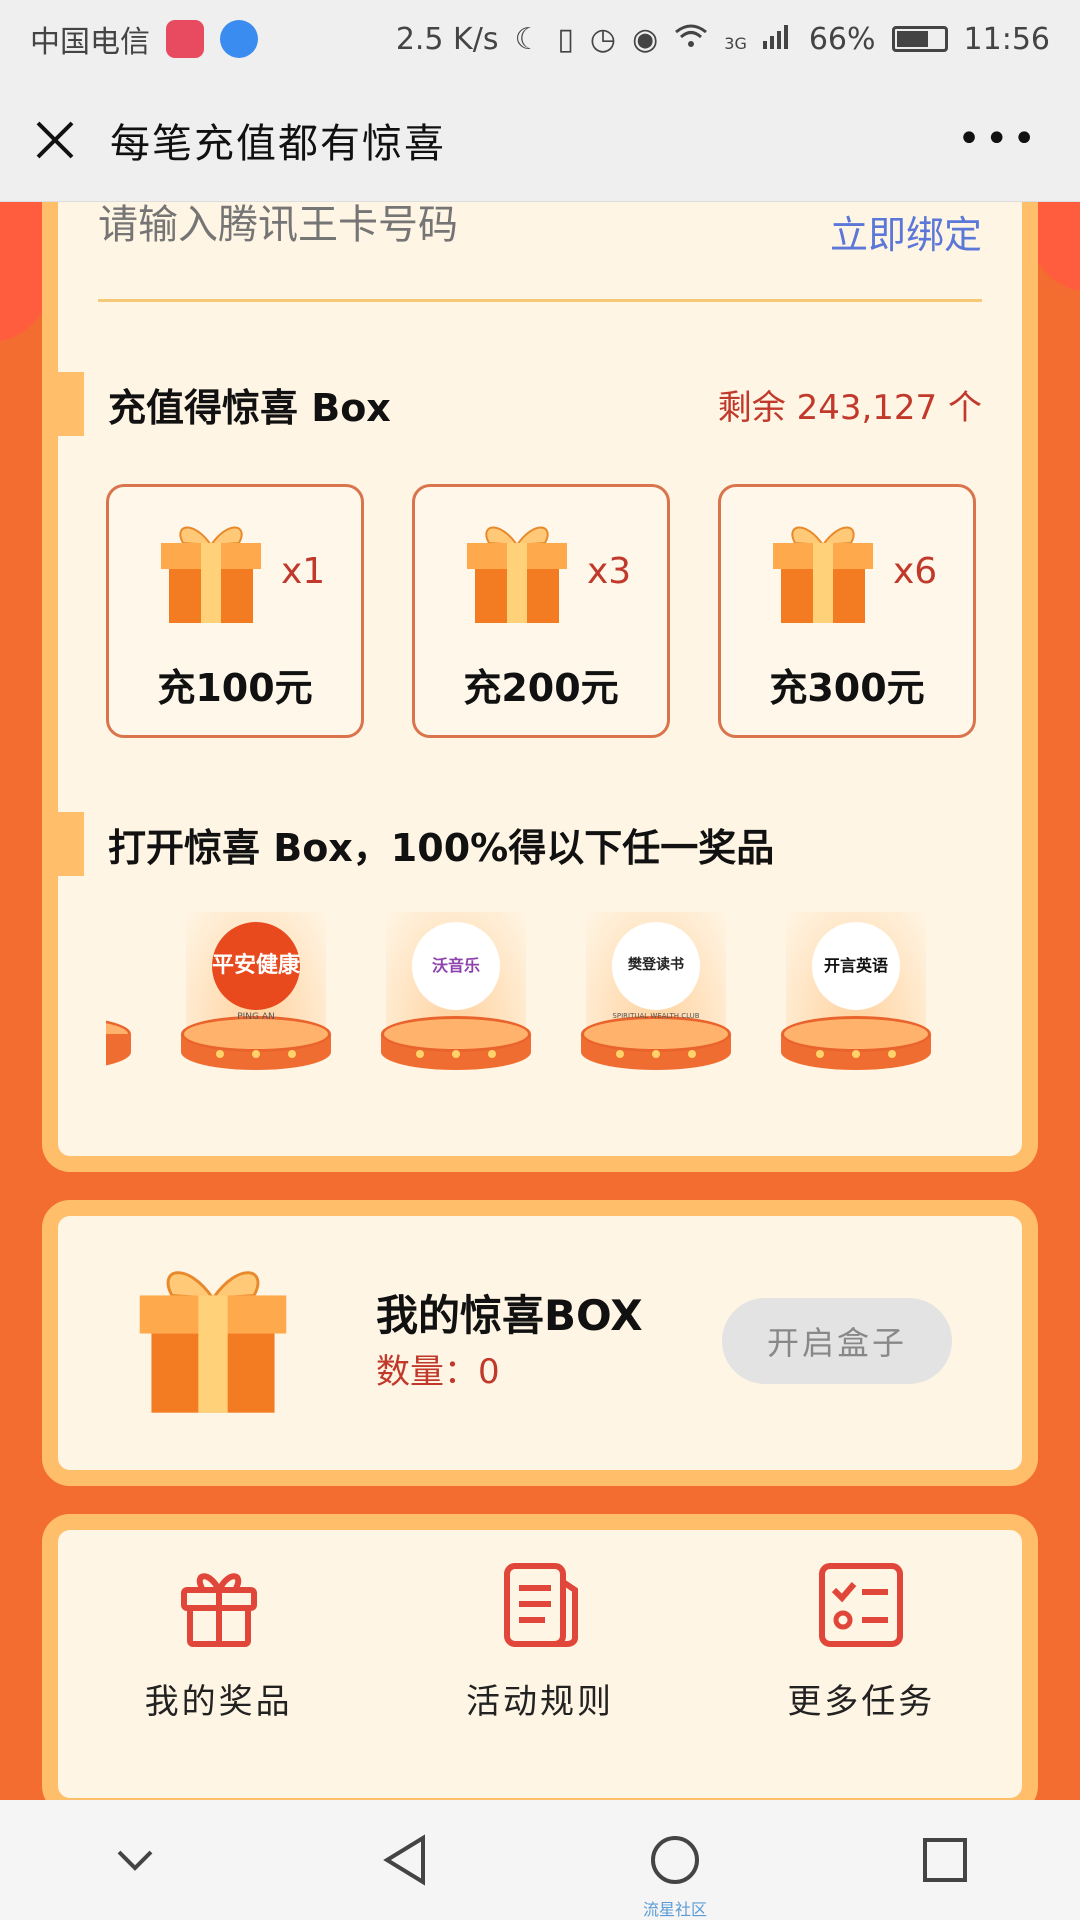  I want to click on my-box-count: 数量：0, so click(438, 1372).